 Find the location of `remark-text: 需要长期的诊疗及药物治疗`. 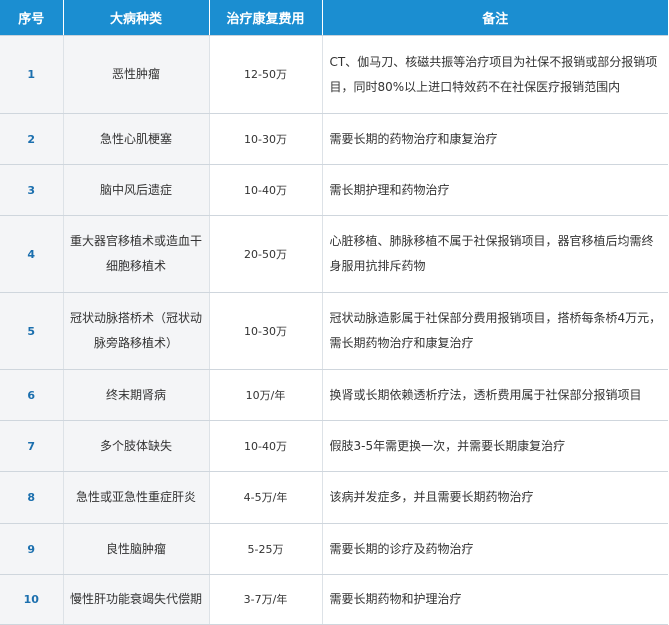

remark-text: 需要长期的诊疗及药物治疗 is located at coordinates (495, 549).